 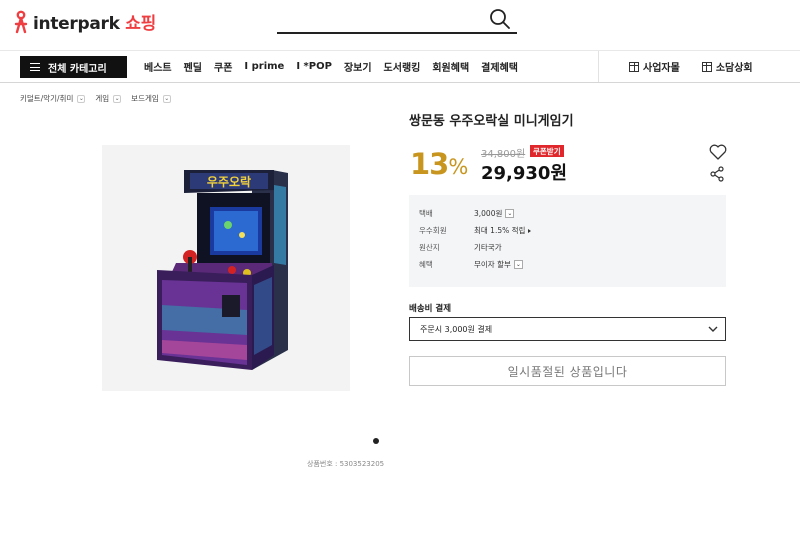 What do you see at coordinates (382, 19) in the screenshot?
I see `search-input` at bounding box center [382, 19].